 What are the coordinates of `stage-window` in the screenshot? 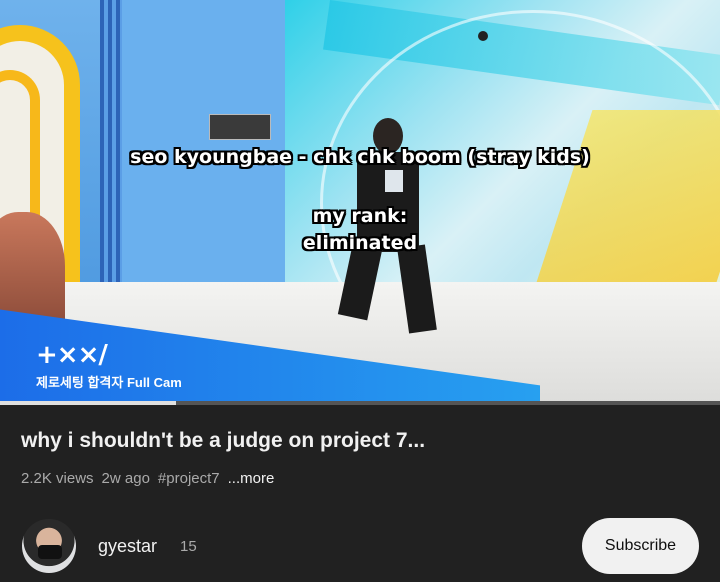 It's located at (240, 127).